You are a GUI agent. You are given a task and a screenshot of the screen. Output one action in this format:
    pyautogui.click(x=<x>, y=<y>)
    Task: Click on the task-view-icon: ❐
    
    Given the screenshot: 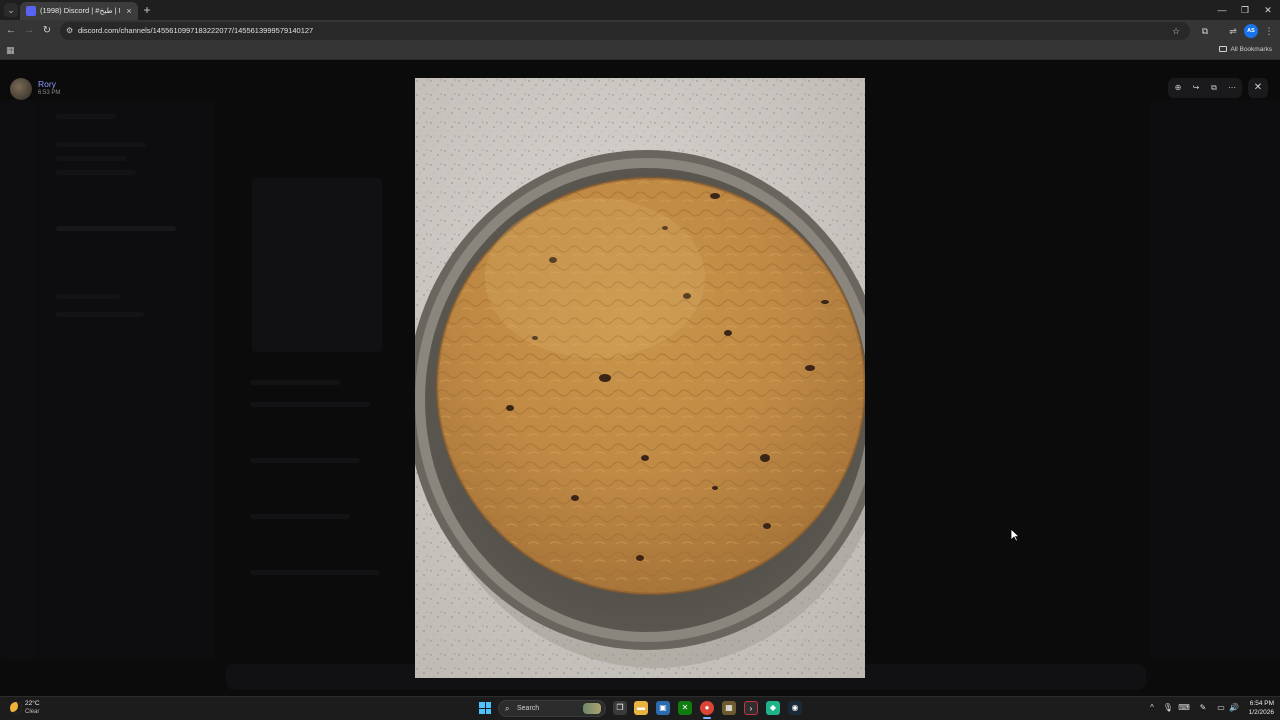 What is the action you would take?
    pyautogui.click(x=620, y=708)
    